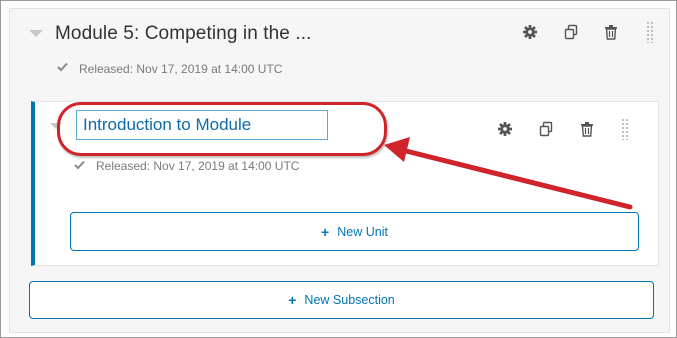 The width and height of the screenshot is (677, 338). What do you see at coordinates (362, 231) in the screenshot?
I see `new-unit-label: New Unit` at bounding box center [362, 231].